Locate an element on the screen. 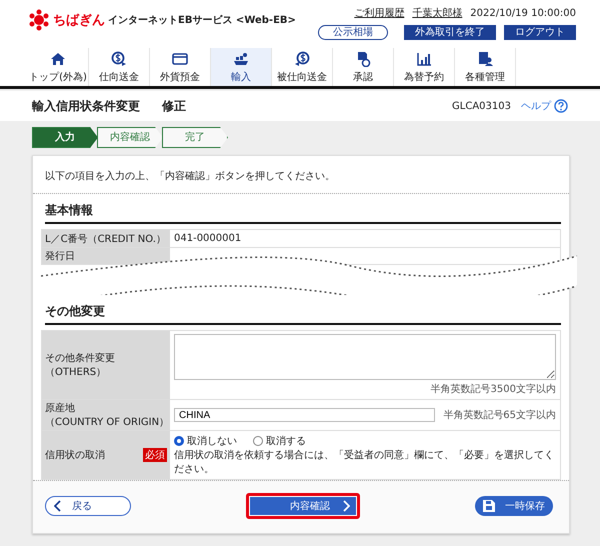  confirm-button: 内容確認 is located at coordinates (303, 506).